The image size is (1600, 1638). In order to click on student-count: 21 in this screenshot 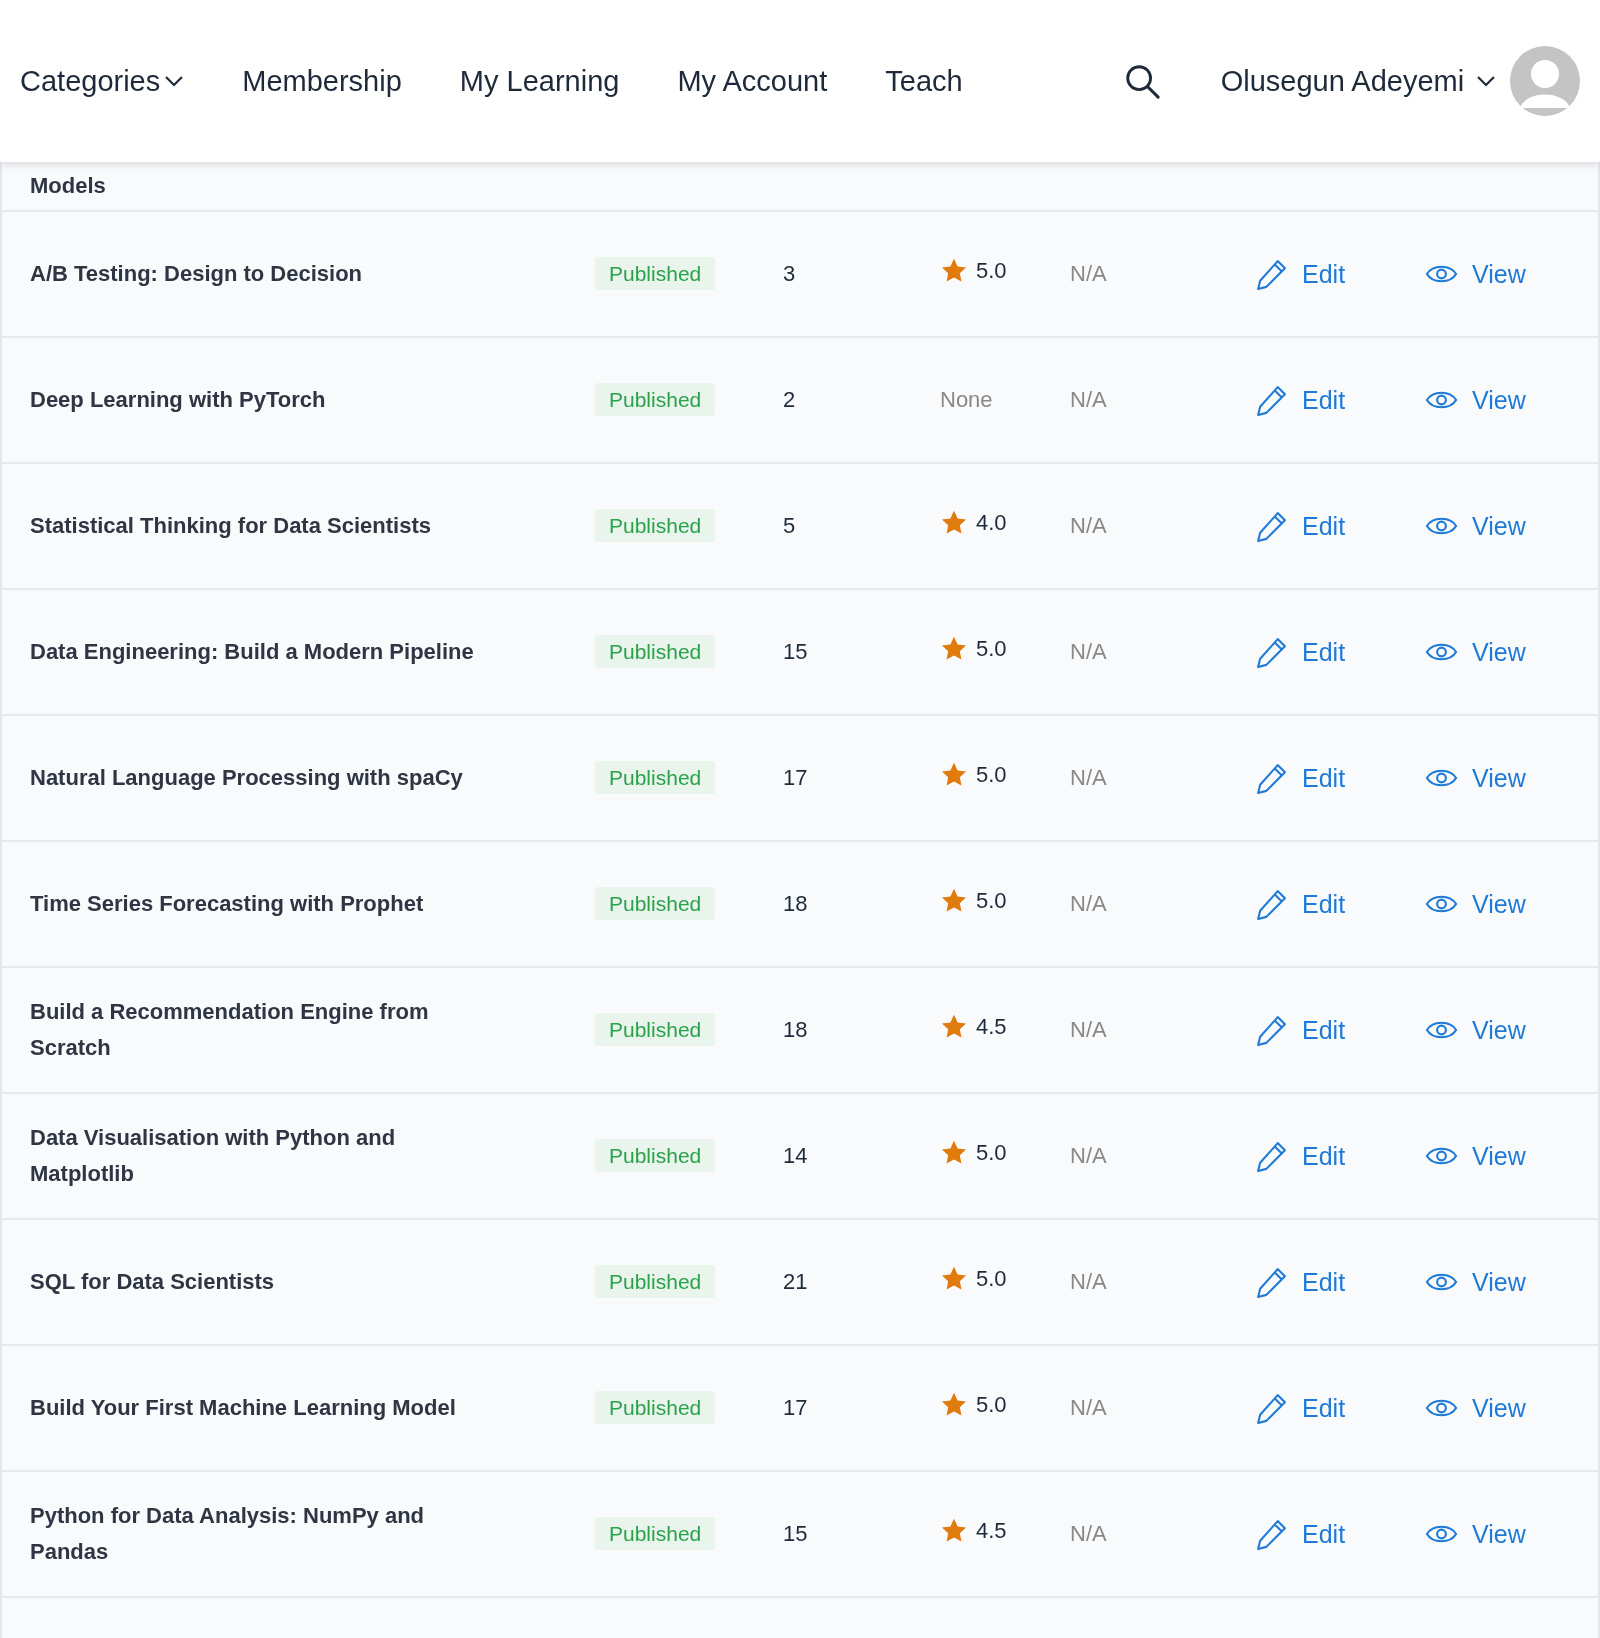, I will do `click(795, 1281)`.